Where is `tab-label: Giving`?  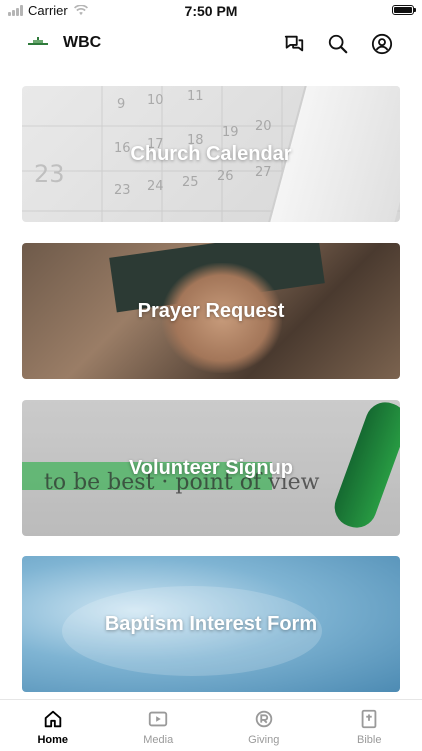
tab-label: Giving is located at coordinates (263, 740).